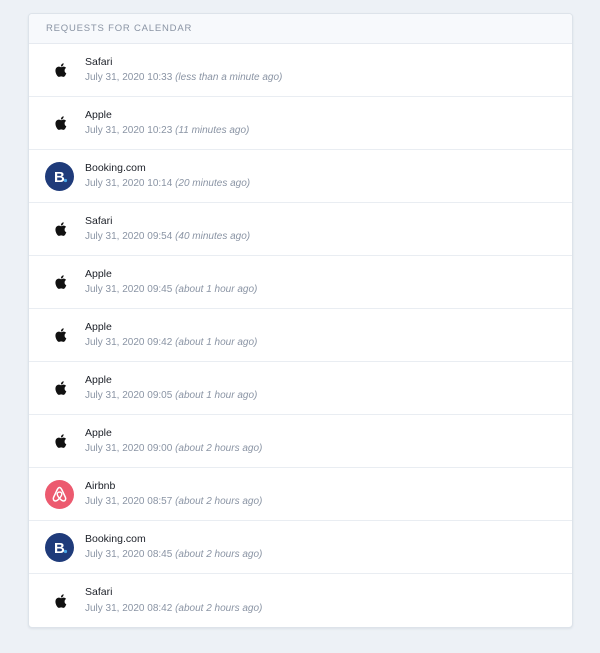 This screenshot has width=600, height=653. I want to click on request-time: July 31, 2020 09:42 (about 1 hour ago), so click(171, 343).